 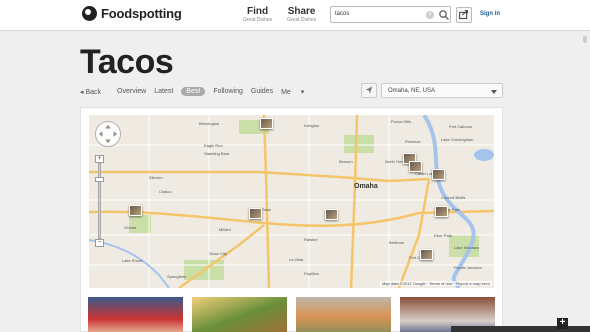 I want to click on add-button: +, so click(x=562, y=323).